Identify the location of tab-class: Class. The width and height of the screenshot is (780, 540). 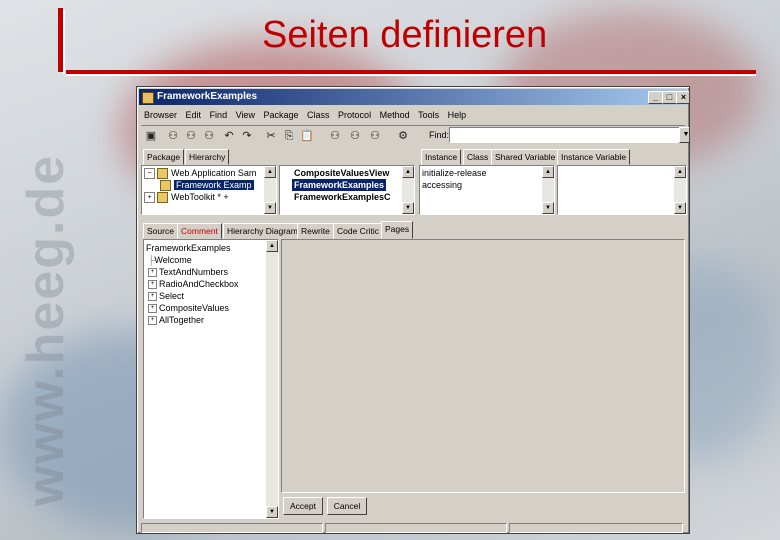
(478, 157).